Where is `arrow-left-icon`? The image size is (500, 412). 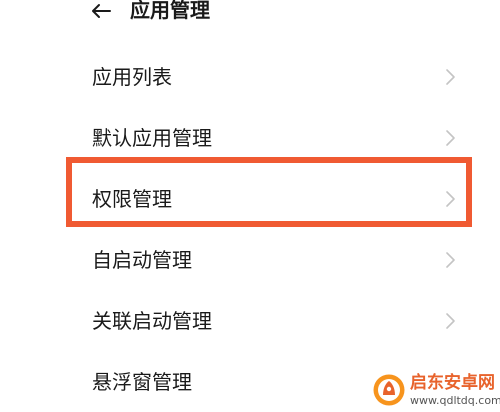
arrow-left-icon is located at coordinates (101, 11).